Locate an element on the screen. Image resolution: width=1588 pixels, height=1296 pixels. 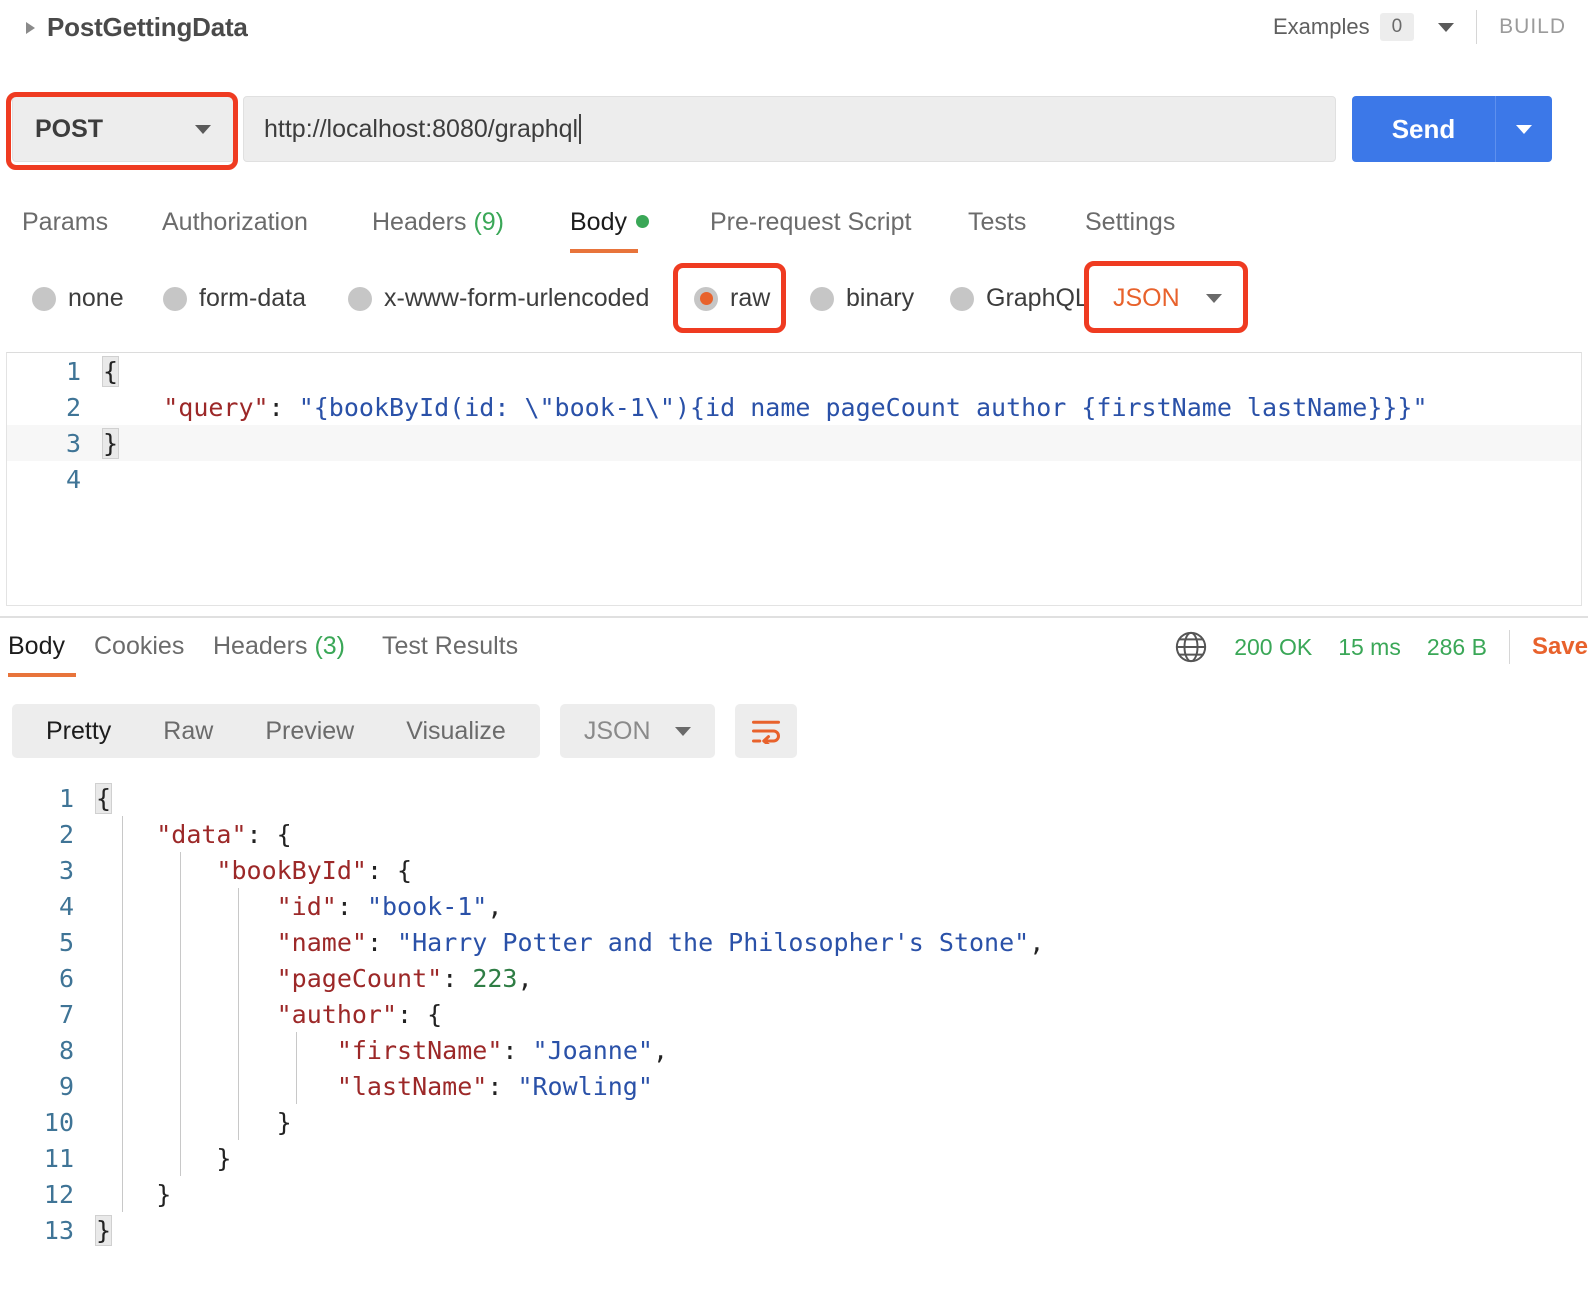
json-key: "data" is located at coordinates (201, 834).